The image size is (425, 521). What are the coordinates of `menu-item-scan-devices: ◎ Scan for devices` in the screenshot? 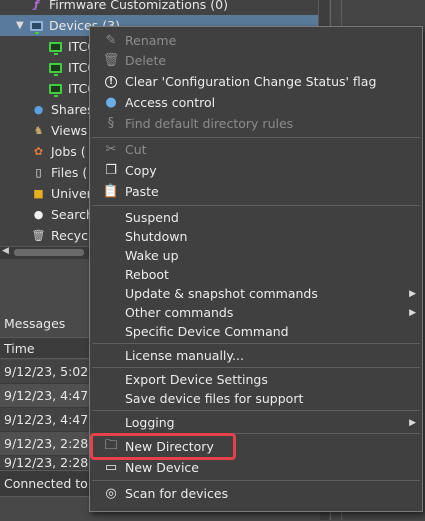 It's located at (256, 493).